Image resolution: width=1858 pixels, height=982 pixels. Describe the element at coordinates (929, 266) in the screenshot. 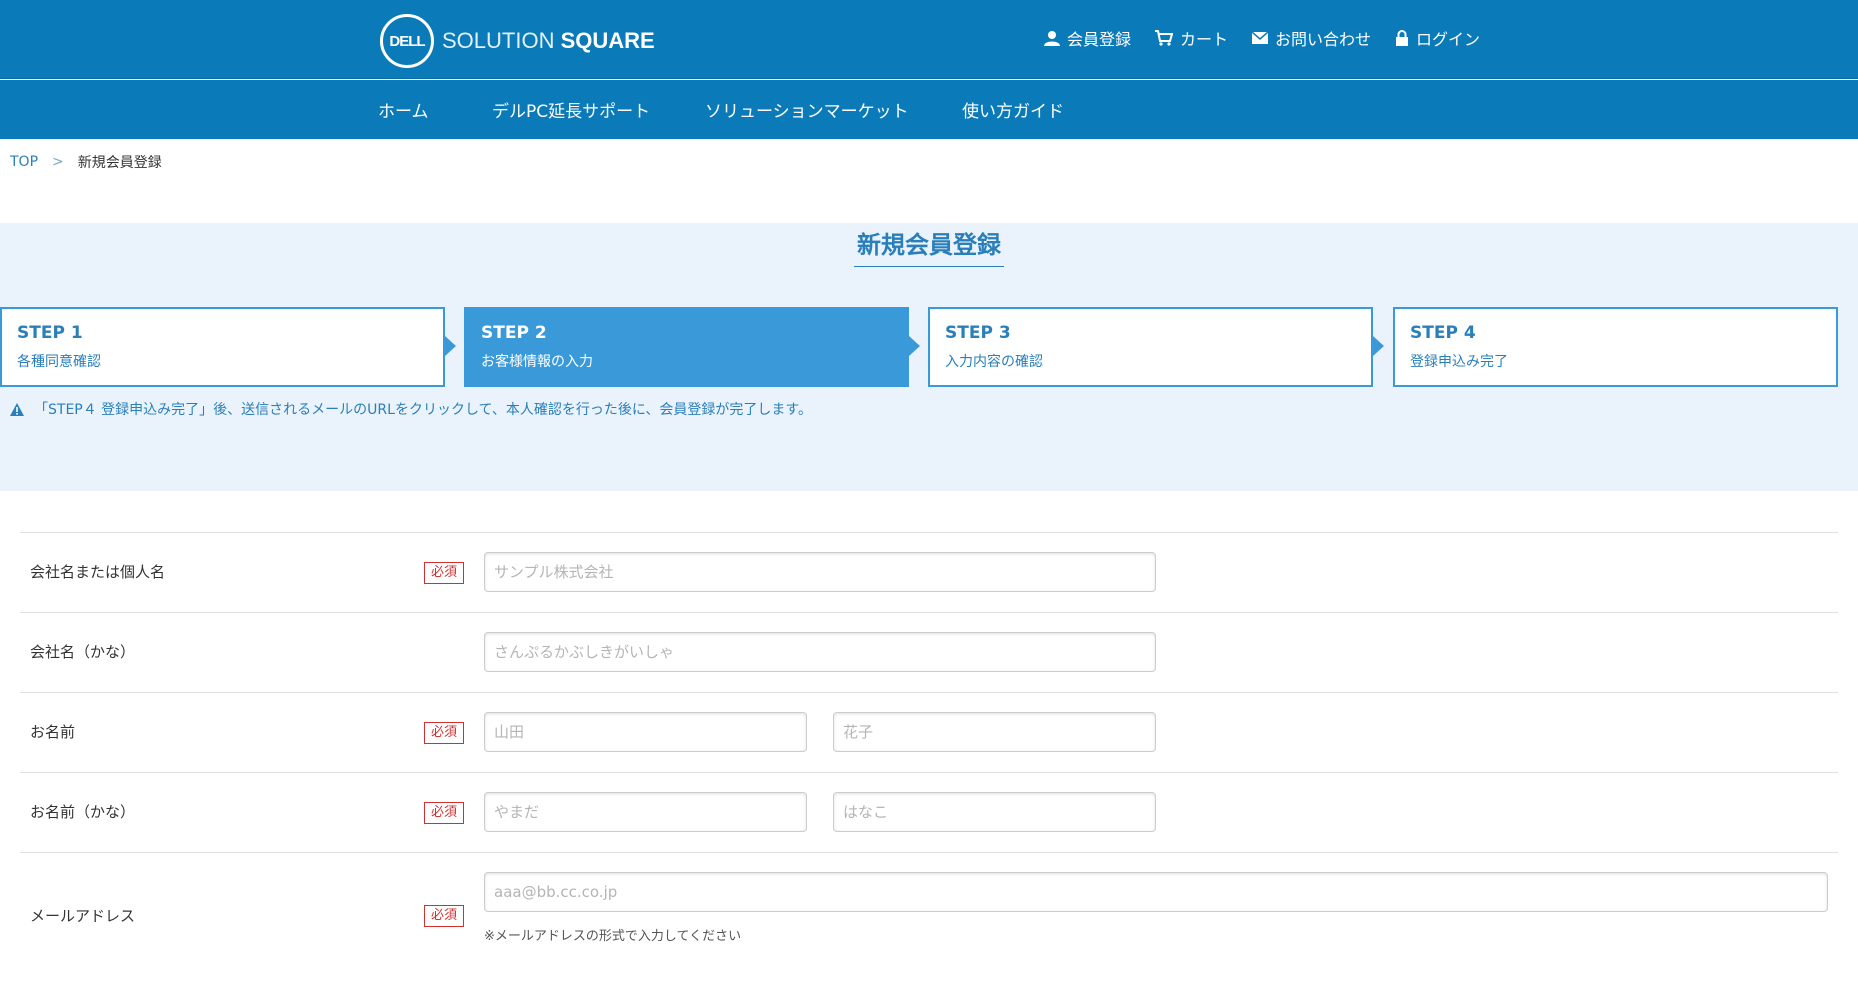

I see `title-underline` at that location.